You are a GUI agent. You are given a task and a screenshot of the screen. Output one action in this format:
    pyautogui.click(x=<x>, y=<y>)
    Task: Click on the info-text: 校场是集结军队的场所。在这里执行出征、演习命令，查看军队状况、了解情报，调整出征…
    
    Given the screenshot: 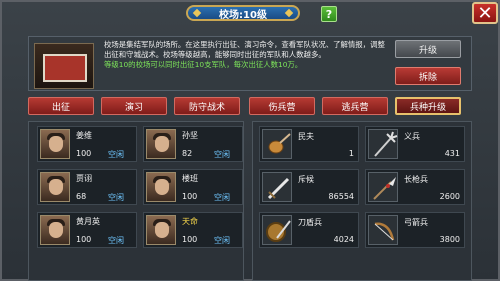 What is the action you would take?
    pyautogui.click(x=245, y=55)
    